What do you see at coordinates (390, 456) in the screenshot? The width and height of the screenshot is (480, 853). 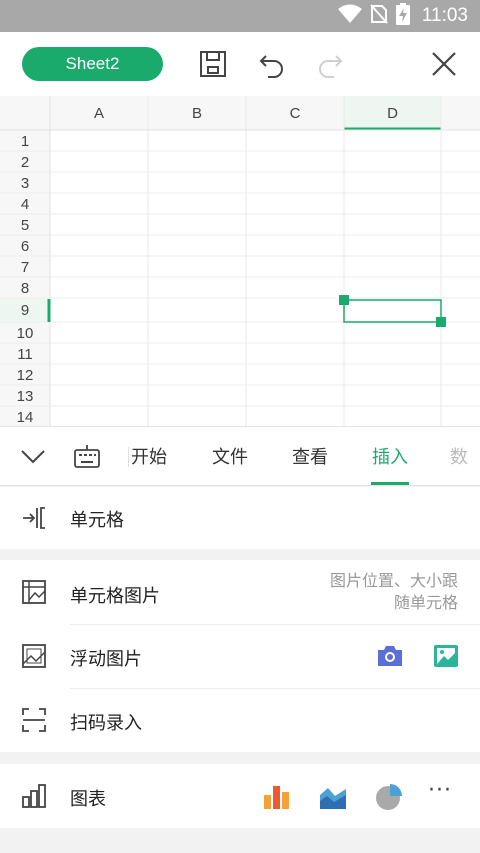 I see `tab-insert: 插入` at bounding box center [390, 456].